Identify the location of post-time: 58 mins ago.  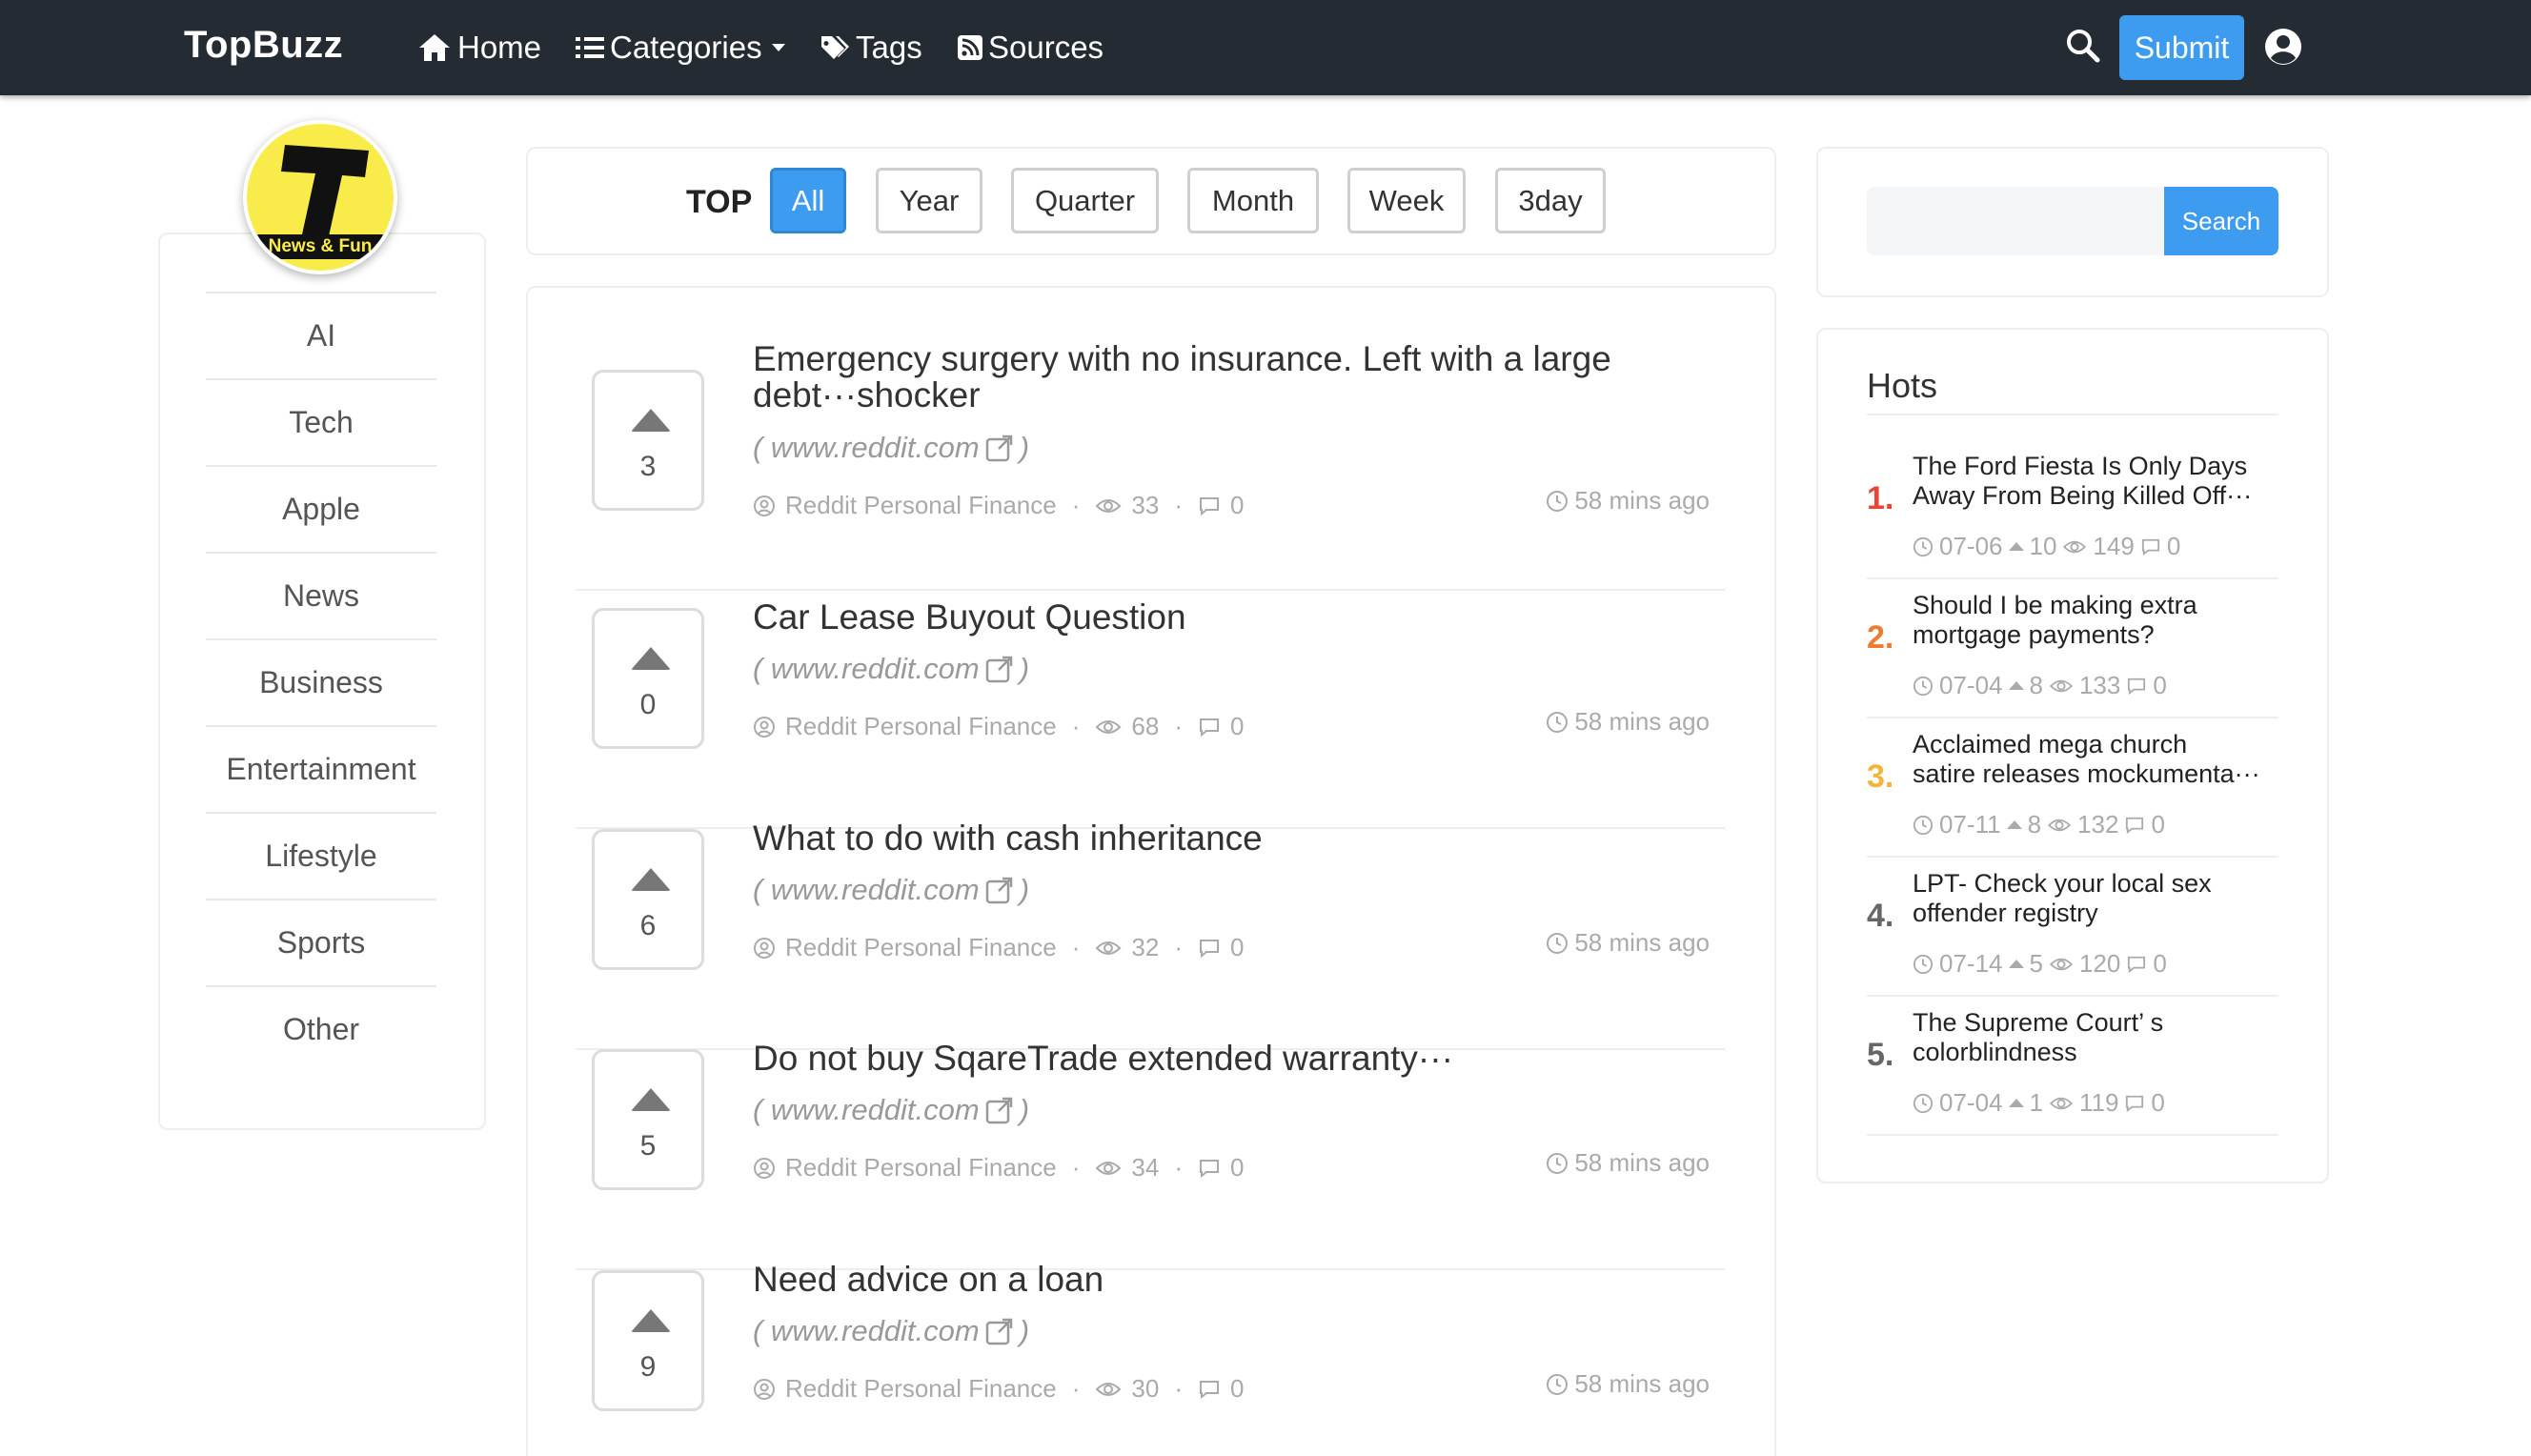
(1628, 1384).